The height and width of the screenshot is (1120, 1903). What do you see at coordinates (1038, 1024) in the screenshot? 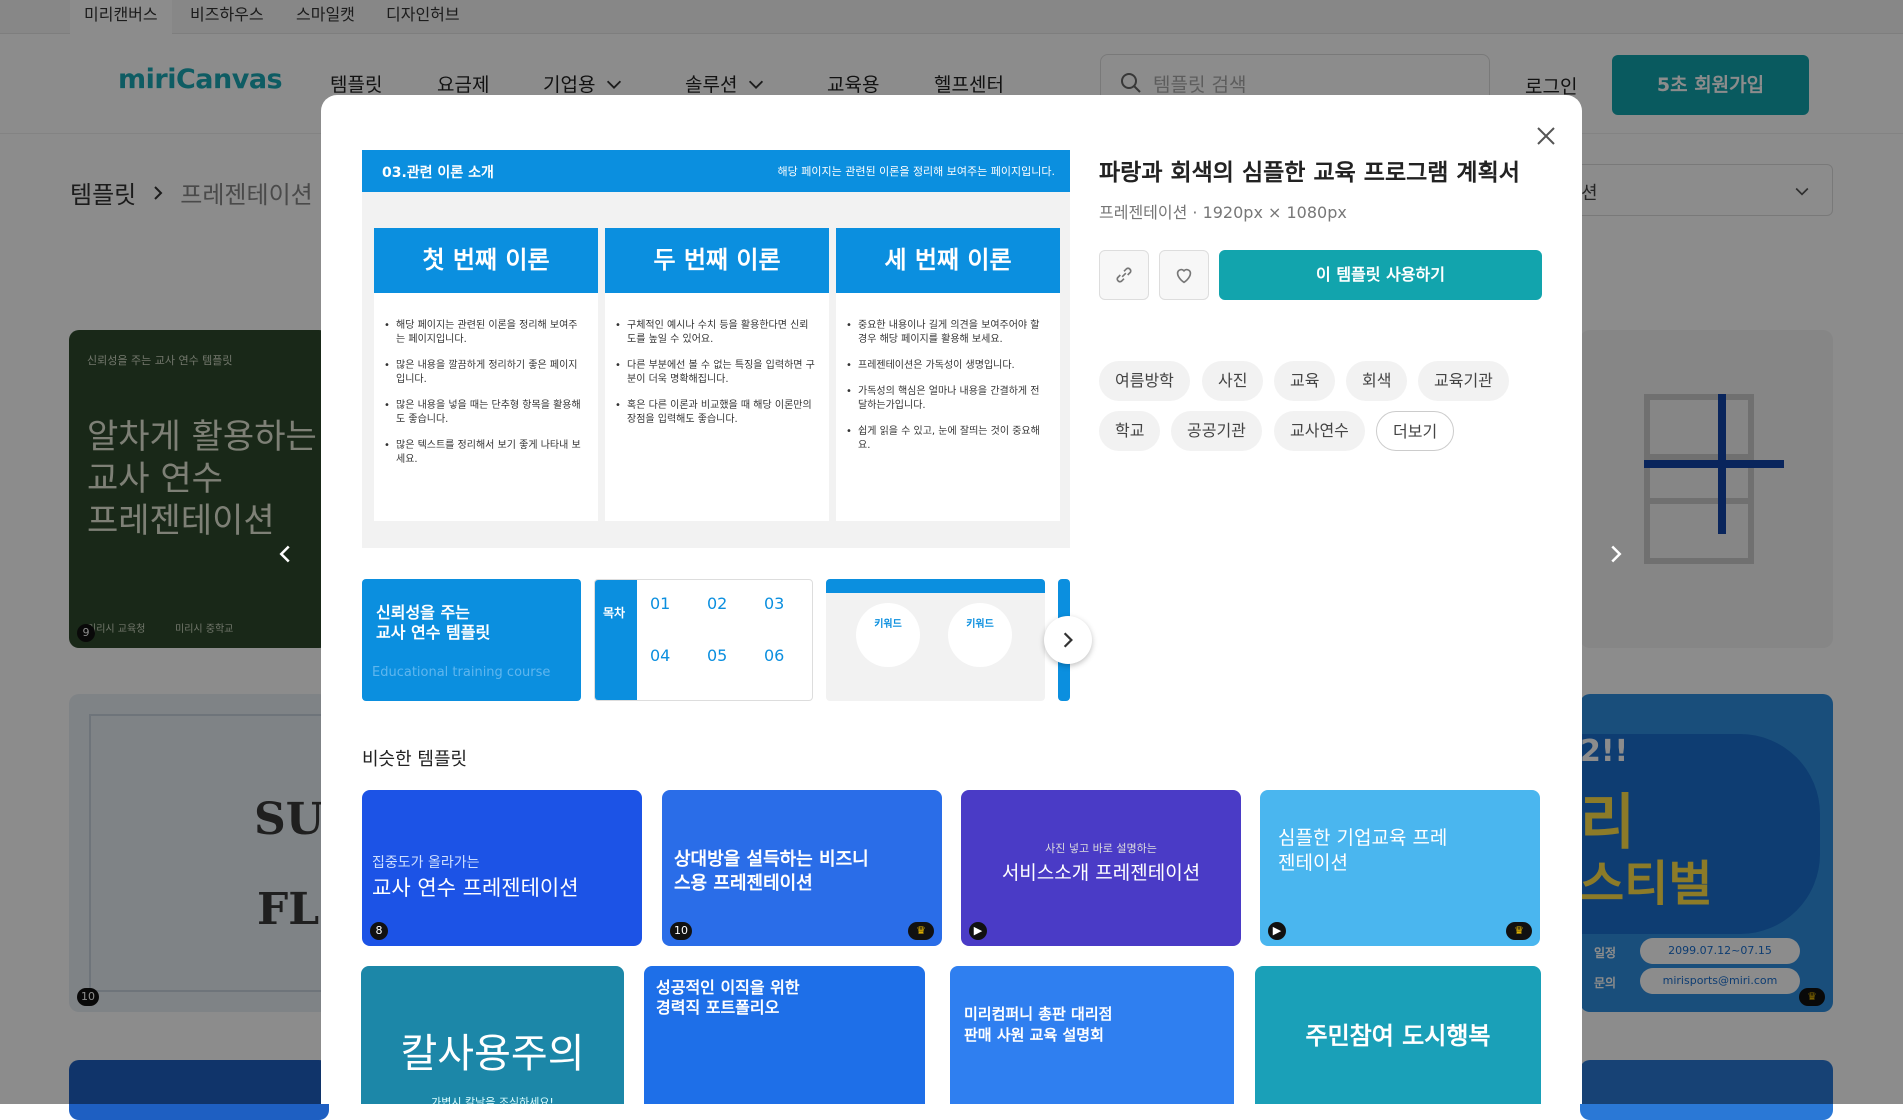
I see `card-title: 미리컴퍼니 총판 대리점 판매 사원 교육 설명회` at bounding box center [1038, 1024].